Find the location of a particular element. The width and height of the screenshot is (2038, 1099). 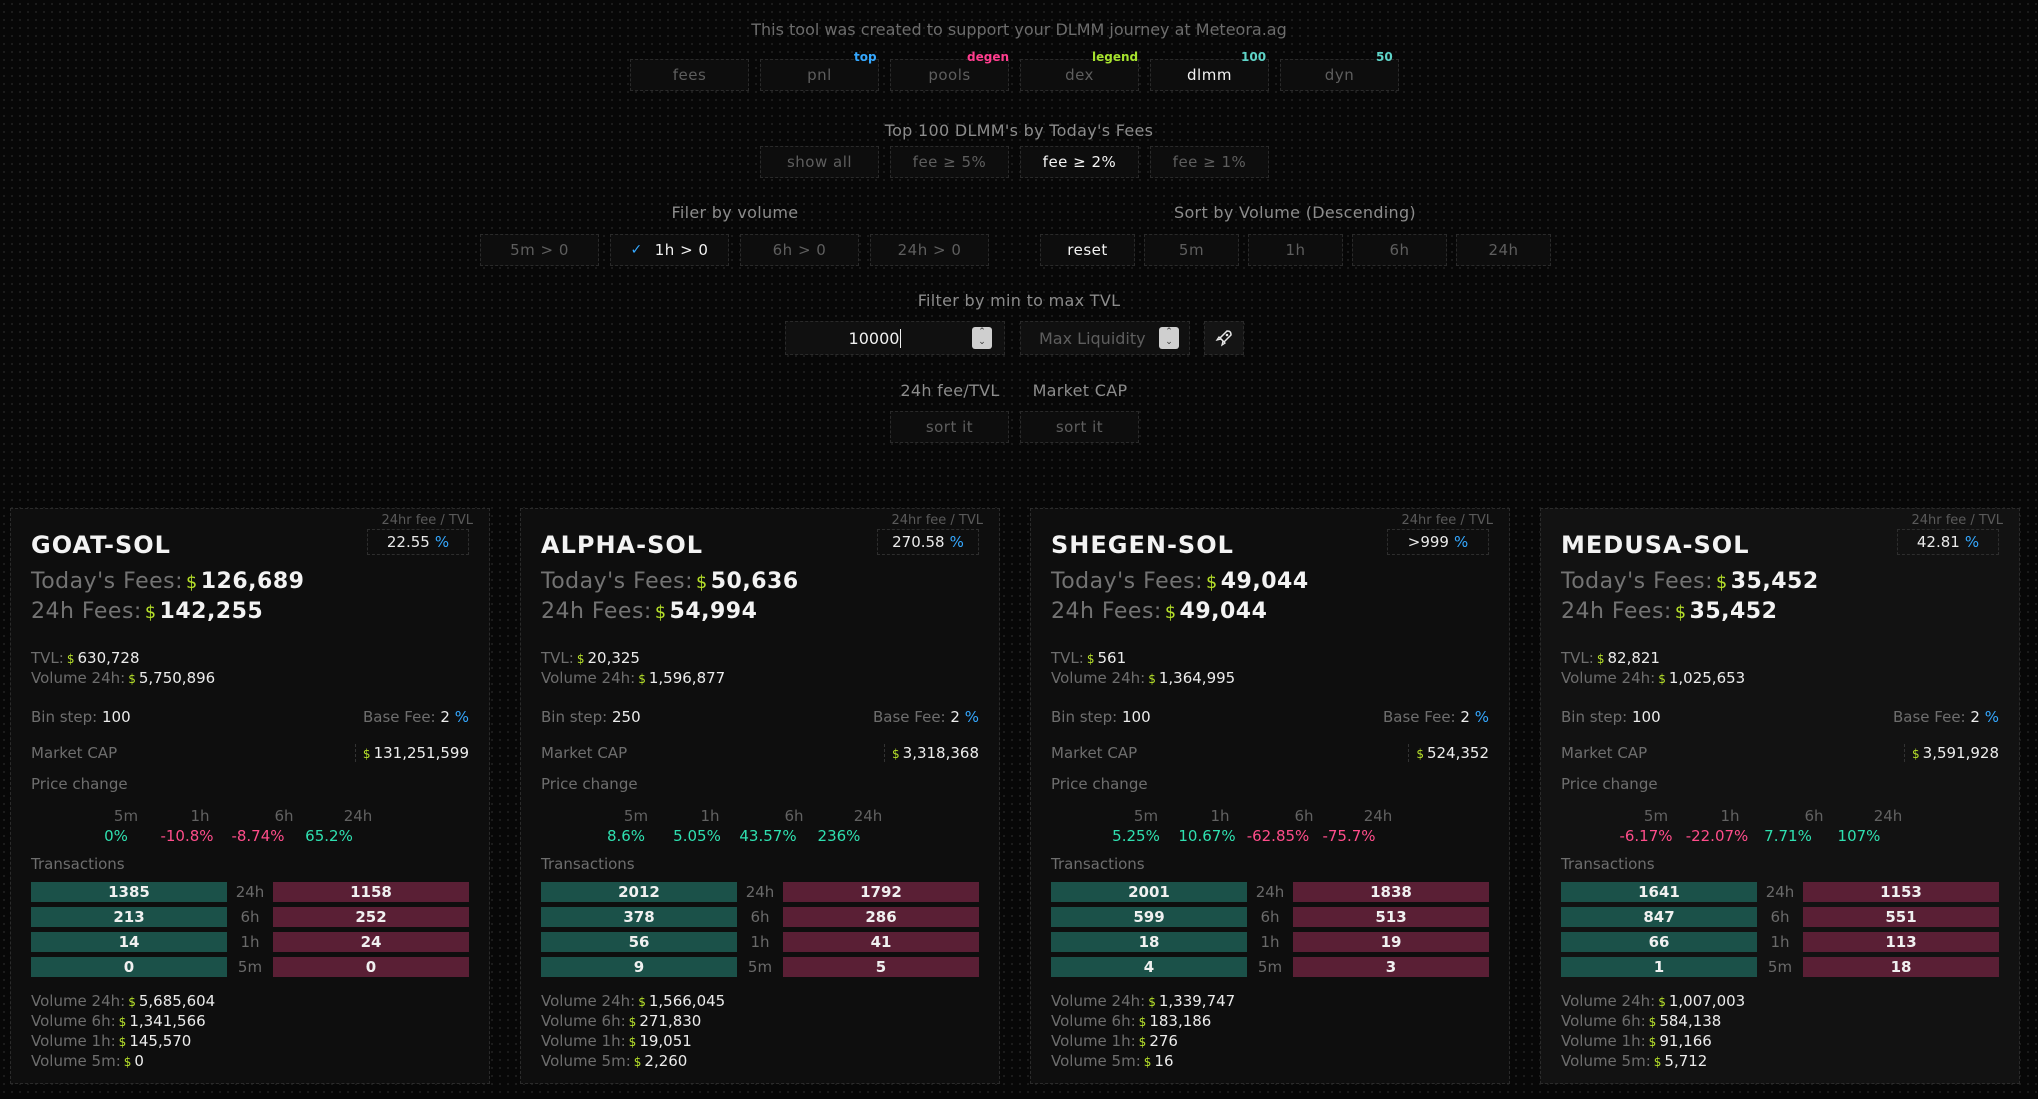

price-change-label: Price change is located at coordinates (1609, 784).